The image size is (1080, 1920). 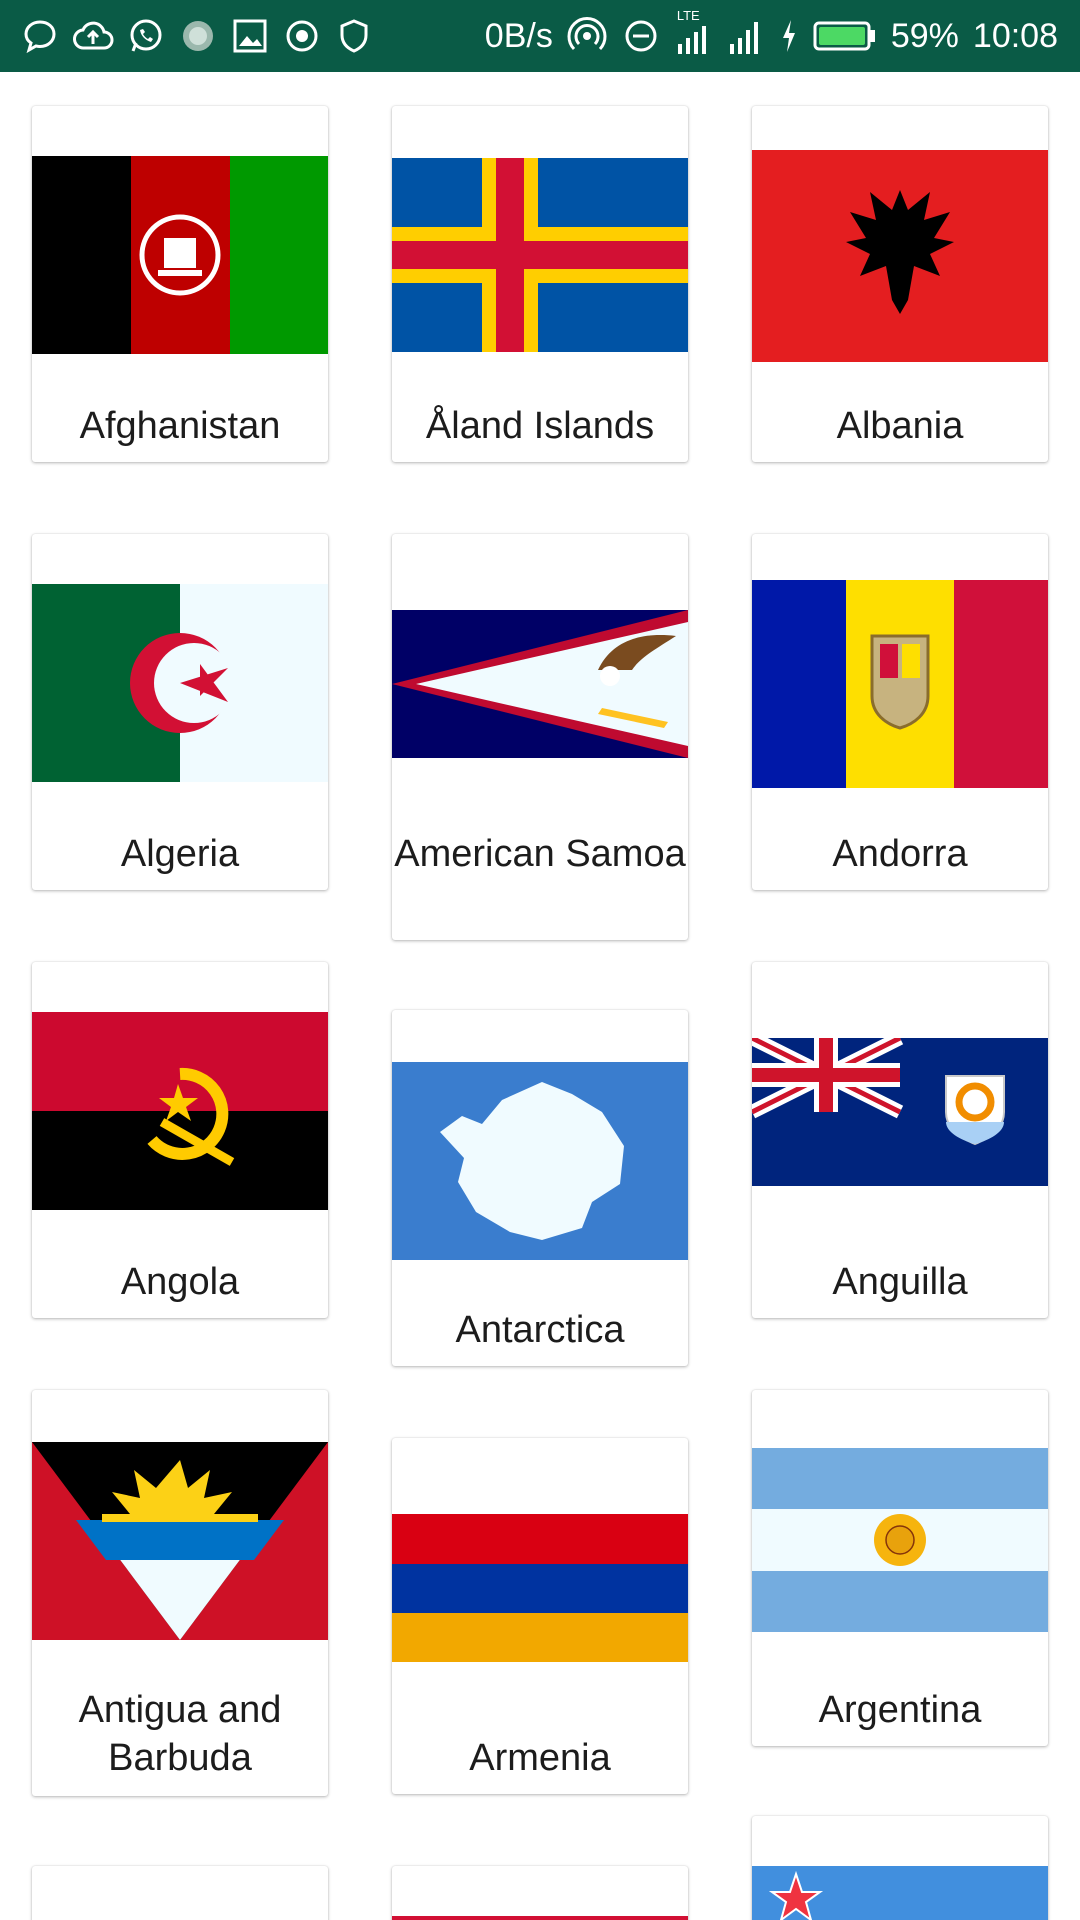 I want to click on country-card-angola: Angola, so click(x=180, y=1140).